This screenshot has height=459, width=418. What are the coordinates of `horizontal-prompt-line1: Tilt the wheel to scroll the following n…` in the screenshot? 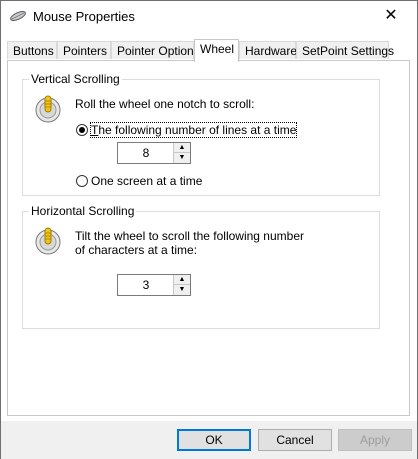 It's located at (189, 236).